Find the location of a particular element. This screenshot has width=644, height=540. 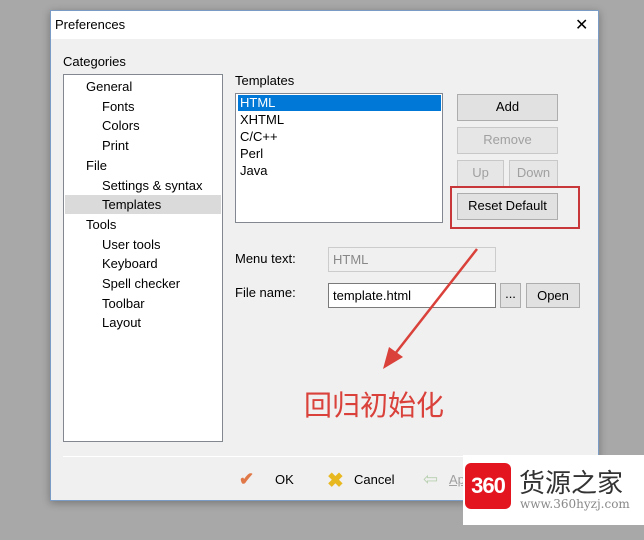

tree-item-colors: Colors is located at coordinates (143, 125).